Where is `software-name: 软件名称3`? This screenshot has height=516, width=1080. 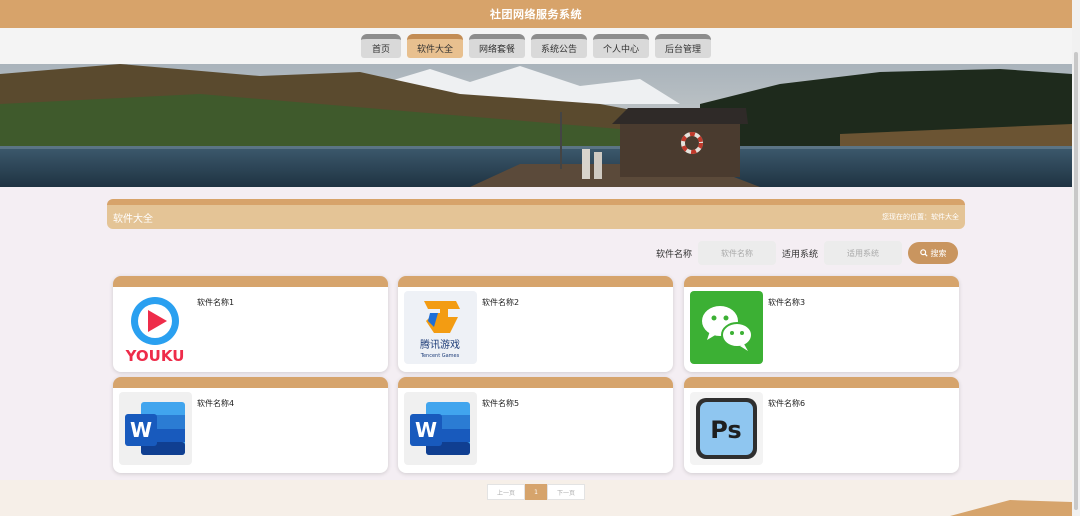
software-name: 软件名称3 is located at coordinates (786, 302).